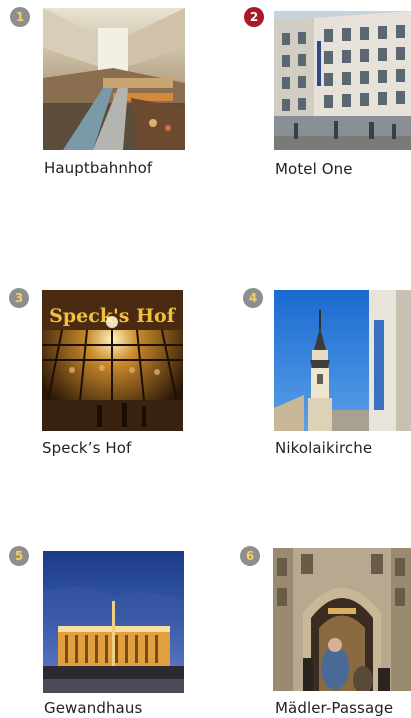  I want to click on hotel-building-photo, so click(342, 80).